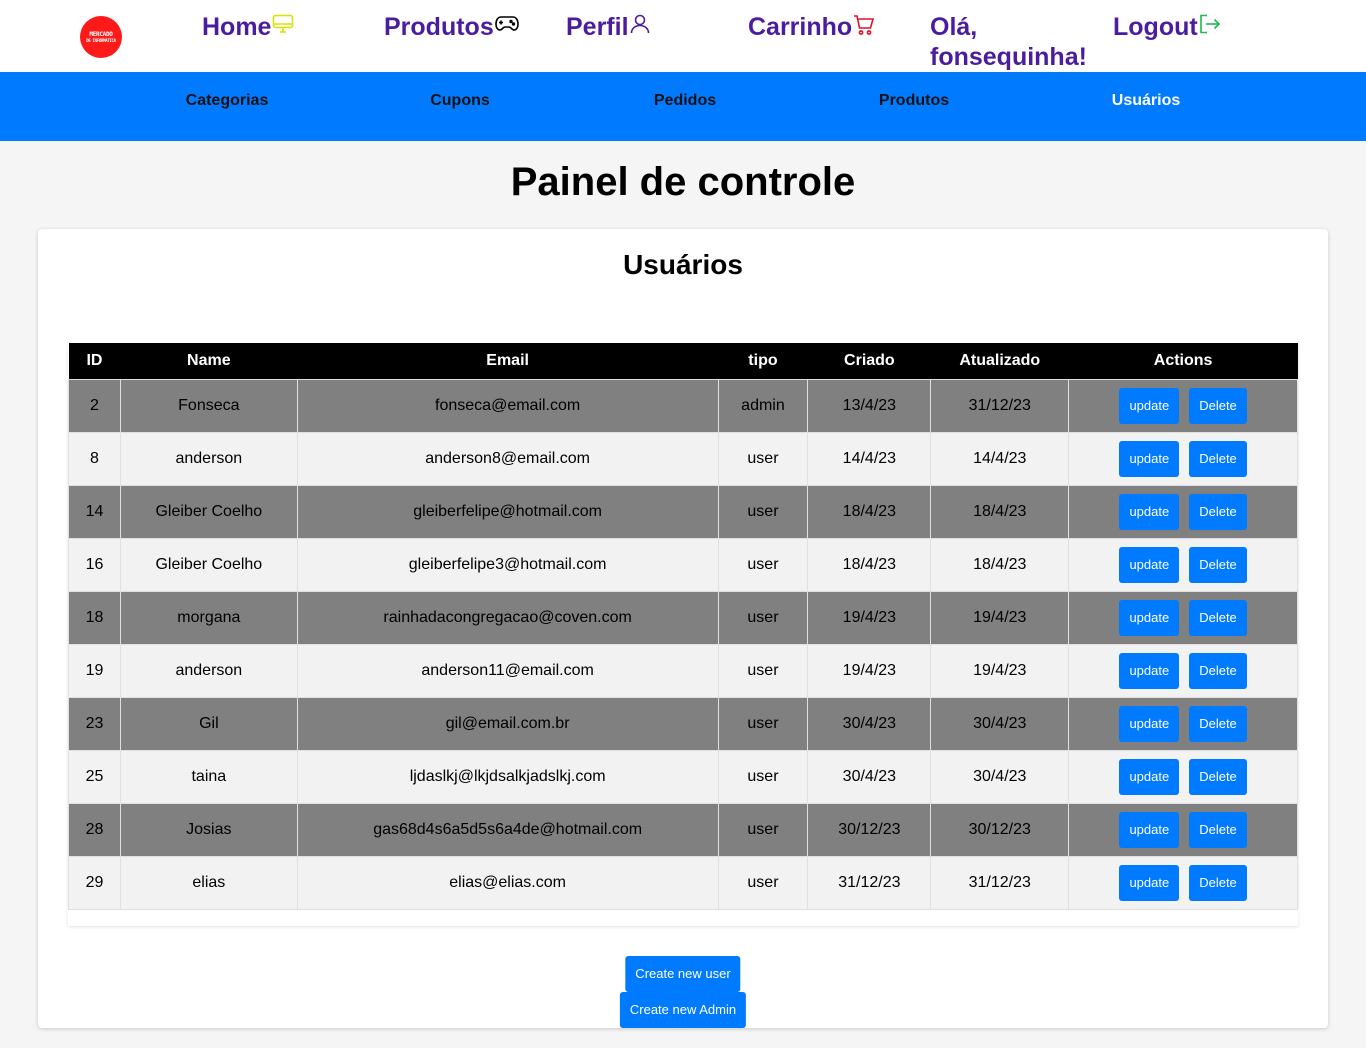 This screenshot has height=1048, width=1366. Describe the element at coordinates (237, 27) in the screenshot. I see `nav-home-label: Home` at that location.